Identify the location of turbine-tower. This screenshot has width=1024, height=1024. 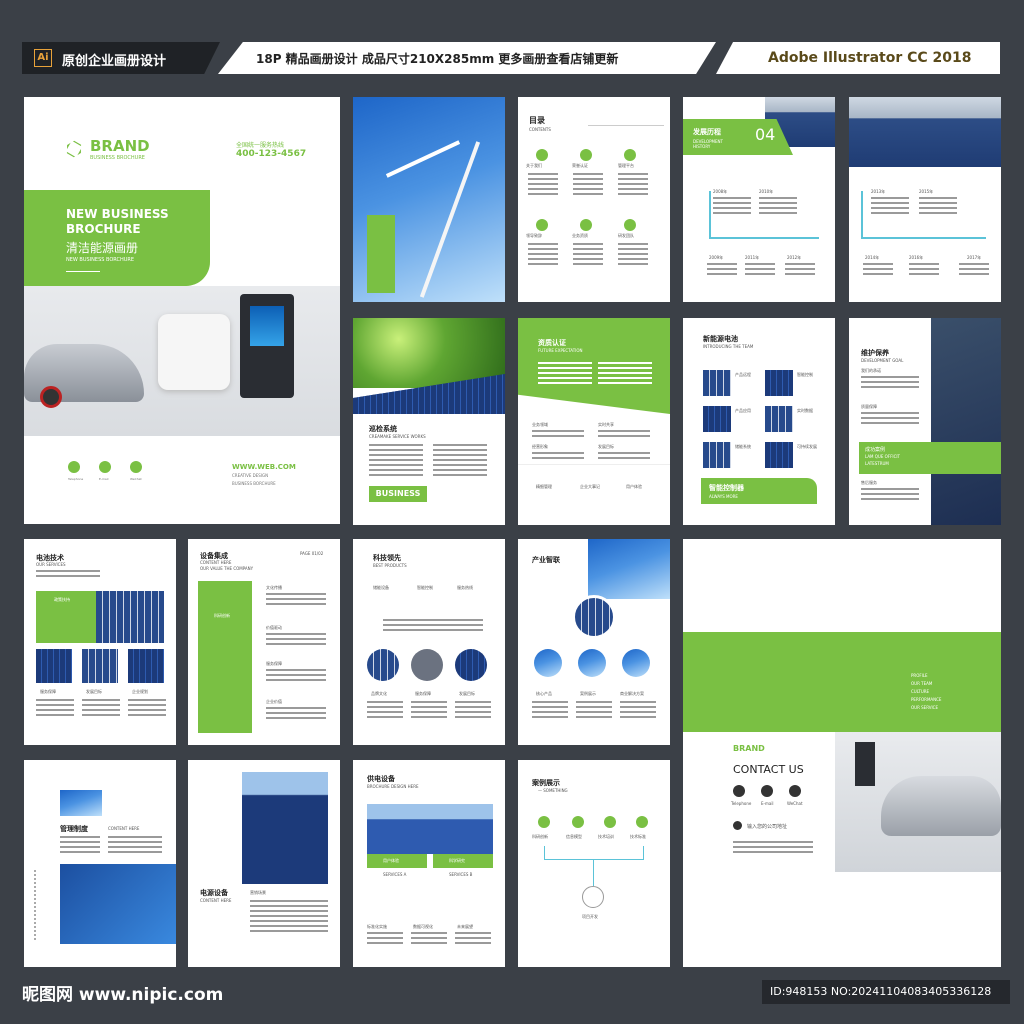
(450, 219).